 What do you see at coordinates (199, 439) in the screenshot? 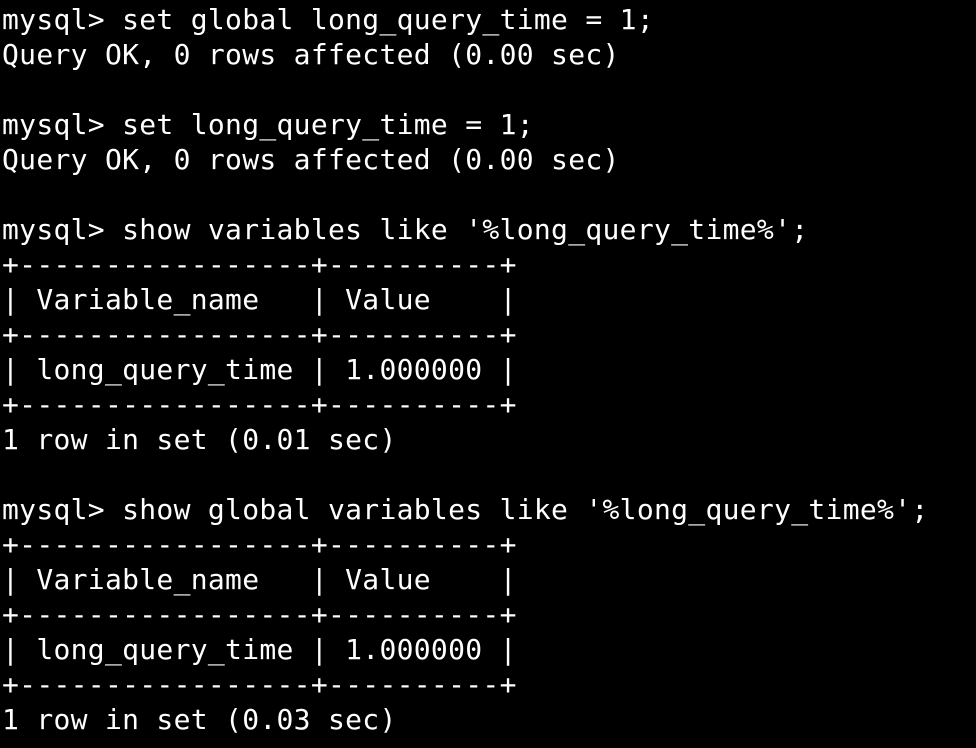
I see `output-line: 1 row in set (0.01 sec)` at bounding box center [199, 439].